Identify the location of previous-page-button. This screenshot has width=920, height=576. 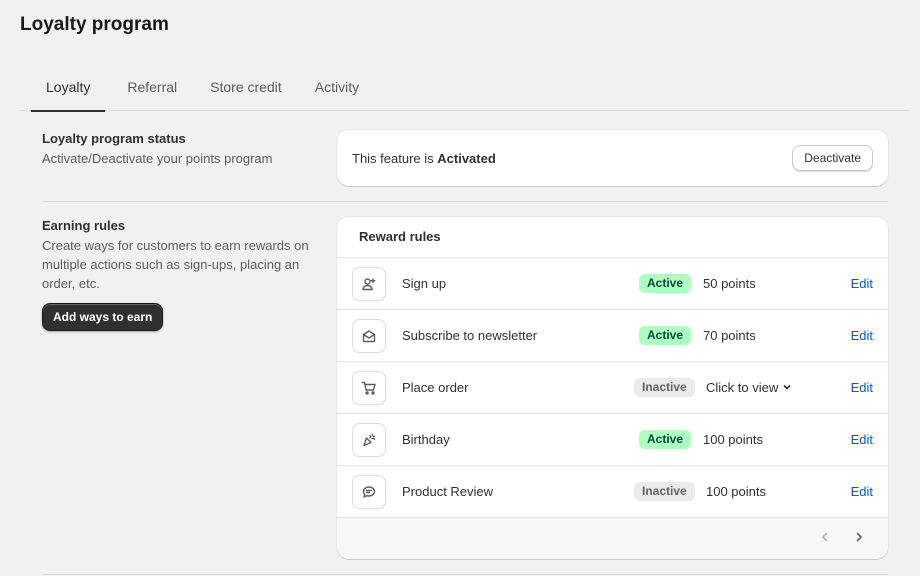
(825, 539).